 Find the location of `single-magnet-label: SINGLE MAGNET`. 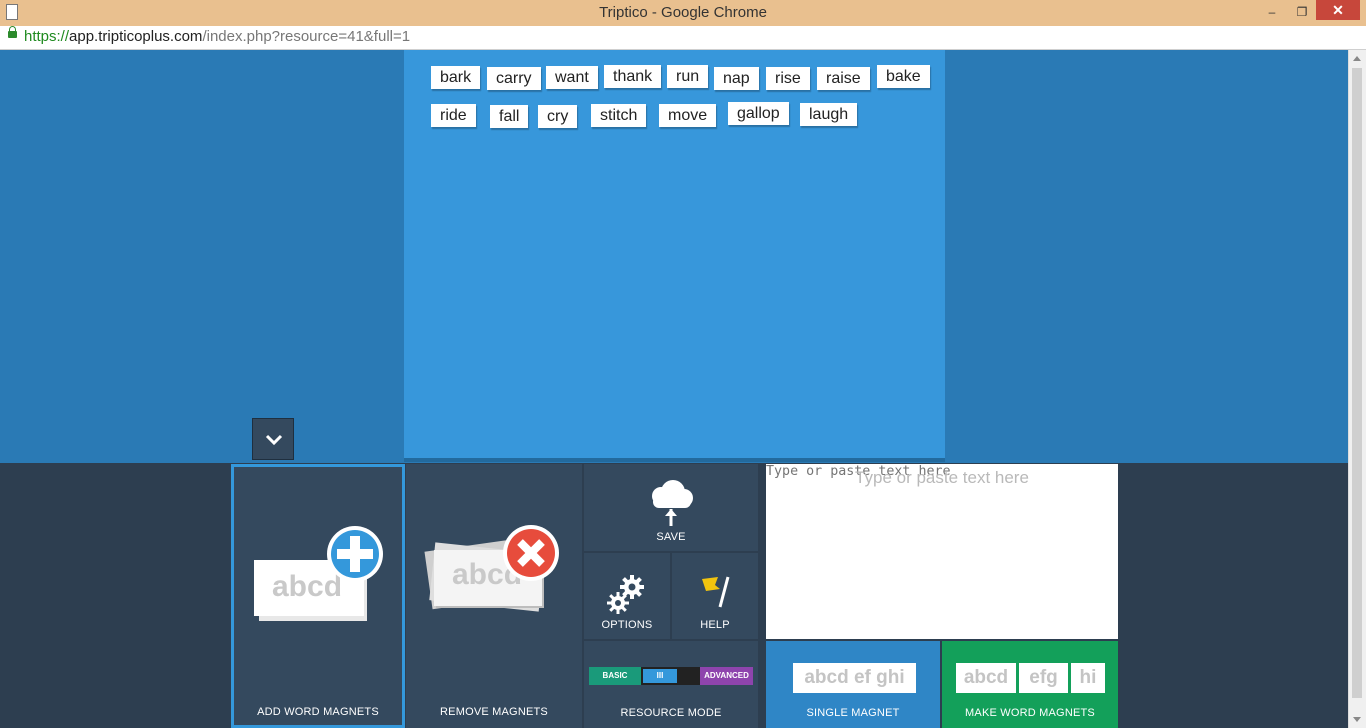

single-magnet-label: SINGLE MAGNET is located at coordinates (853, 713).